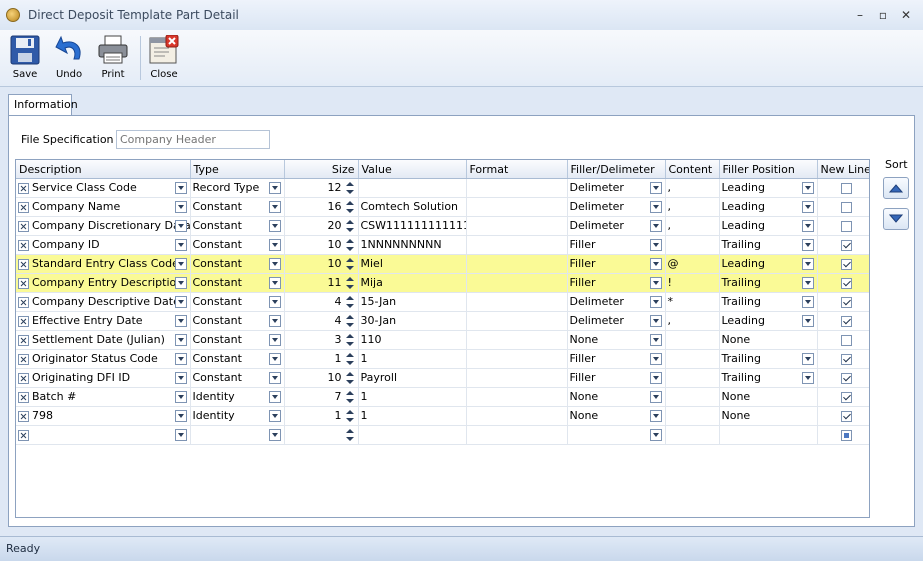  What do you see at coordinates (66, 244) in the screenshot?
I see `description-cell: Company ID` at bounding box center [66, 244].